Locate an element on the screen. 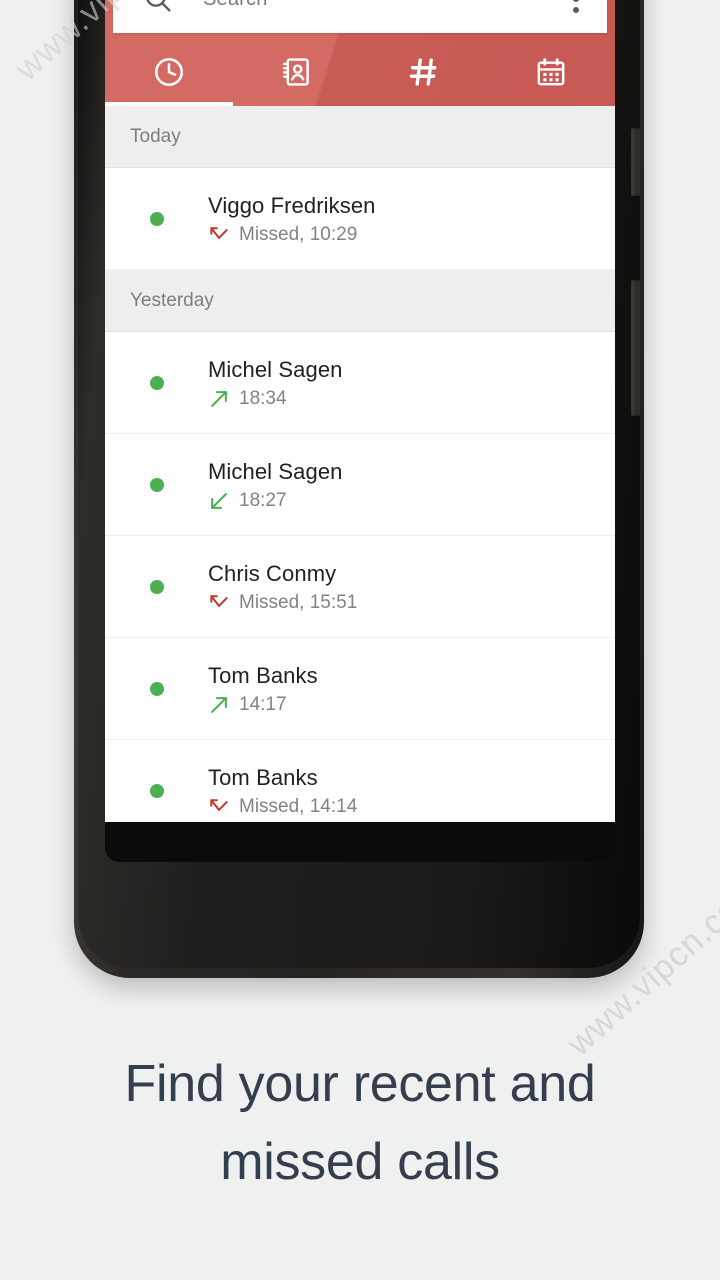 Image resolution: width=720 pixels, height=1280 pixels. hash-icon is located at coordinates (424, 72).